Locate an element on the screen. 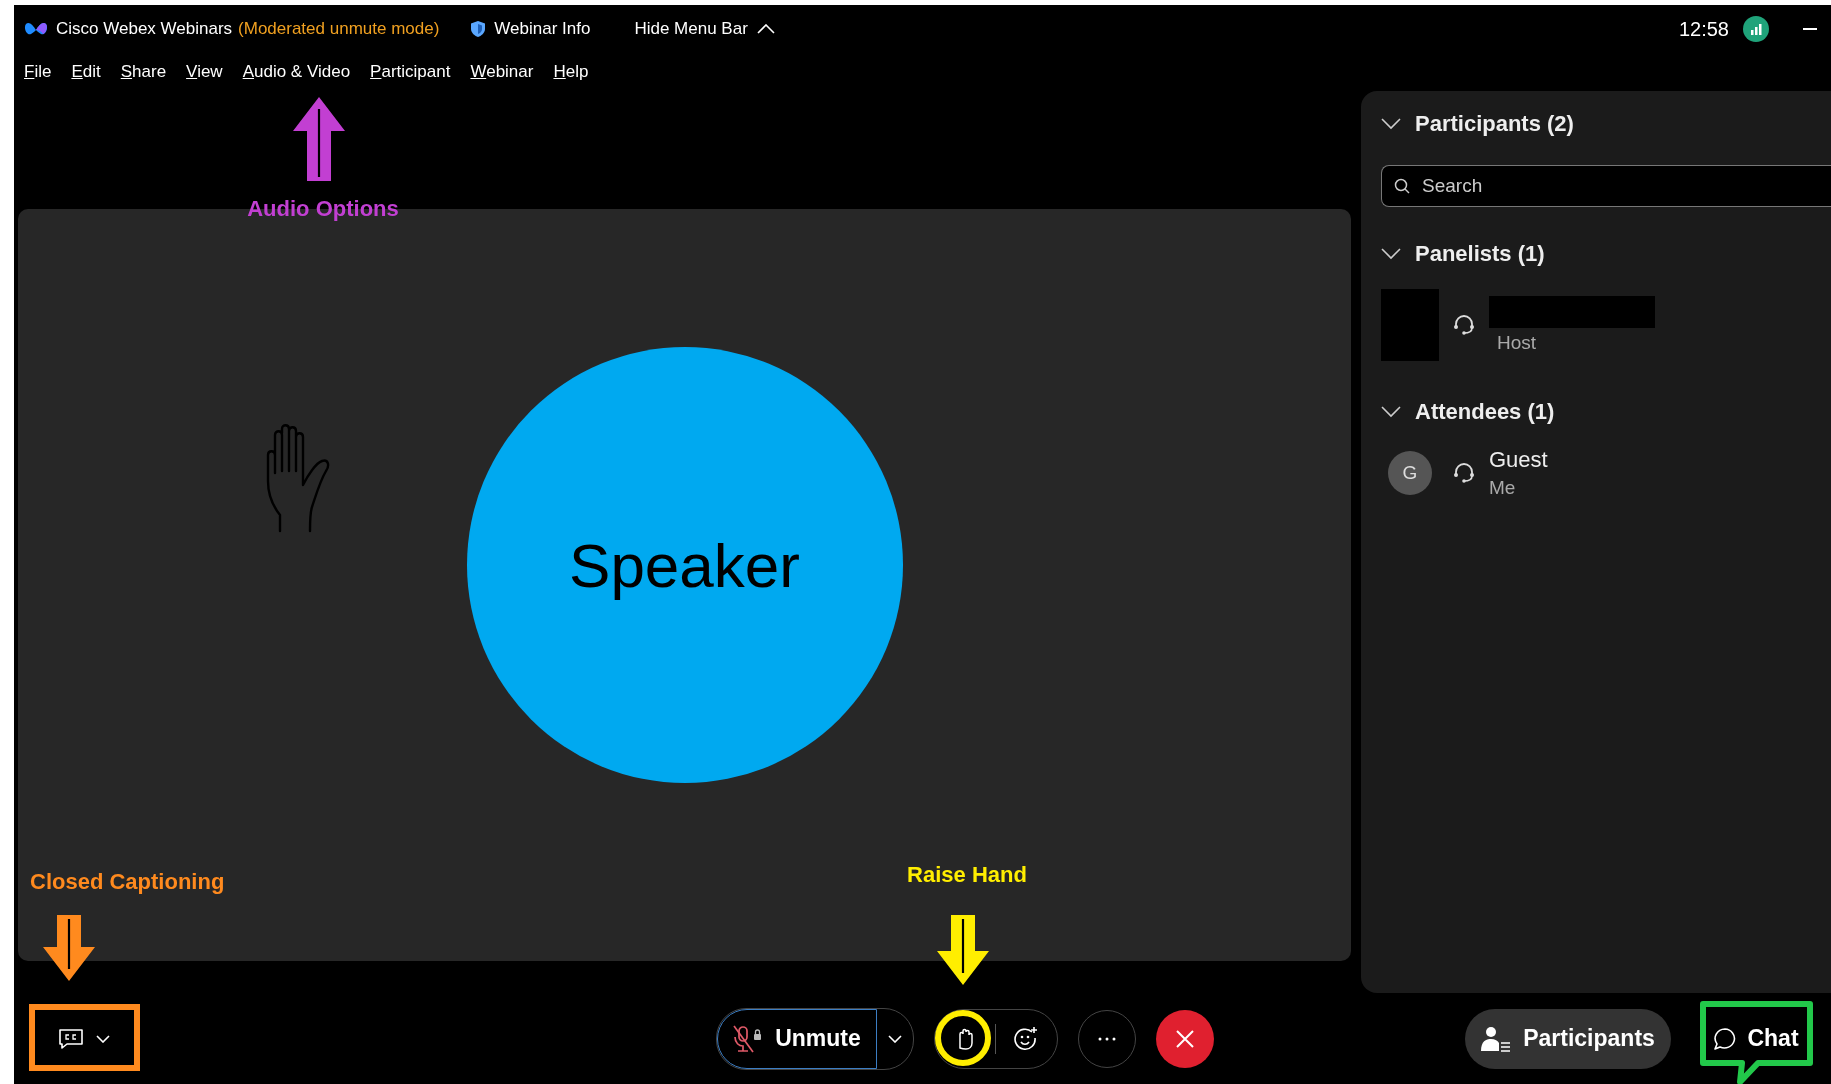 This screenshot has height=1084, width=1831. app-title: Cisco Webex Webinars is located at coordinates (144, 29).